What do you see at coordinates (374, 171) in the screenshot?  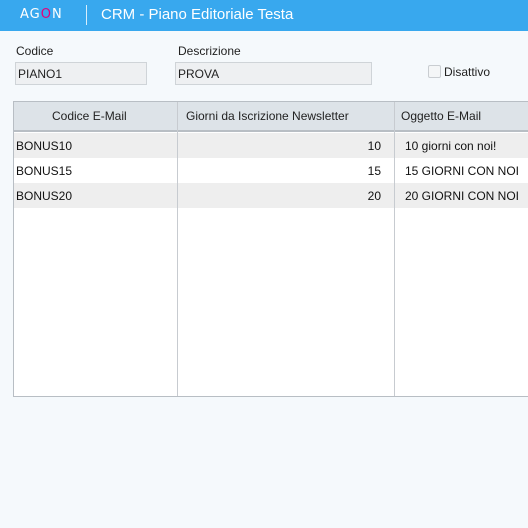 I see `cell-giorni: 15` at bounding box center [374, 171].